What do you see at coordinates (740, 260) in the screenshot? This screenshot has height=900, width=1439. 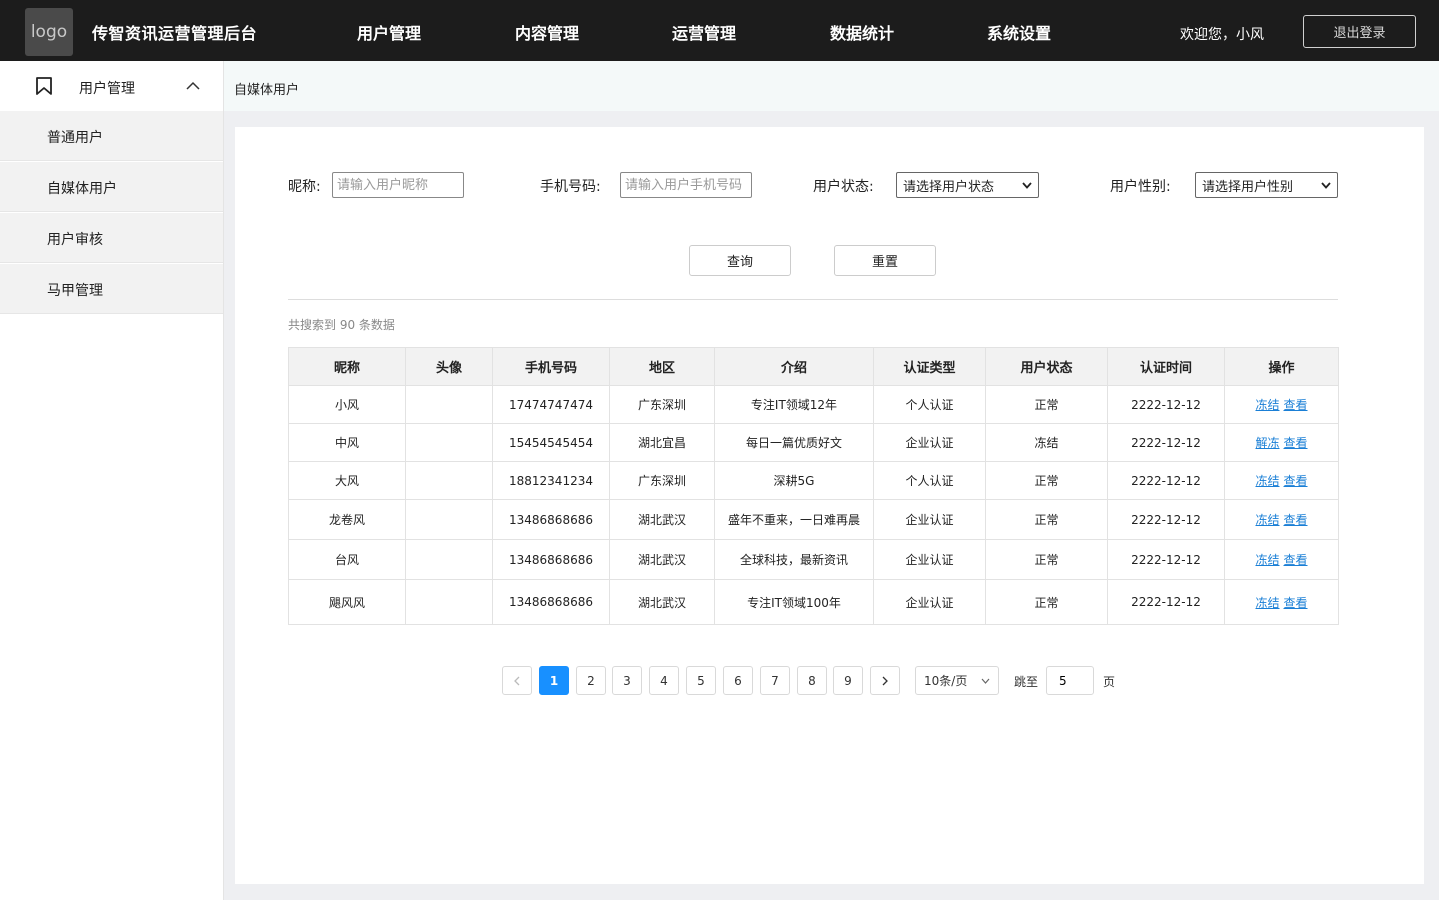 I see `query-button: 查询` at bounding box center [740, 260].